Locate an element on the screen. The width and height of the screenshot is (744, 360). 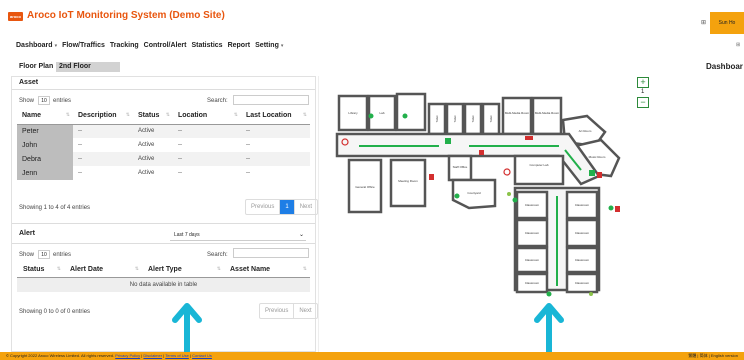
asset-last-location: -- is located at coordinates (275, 159).